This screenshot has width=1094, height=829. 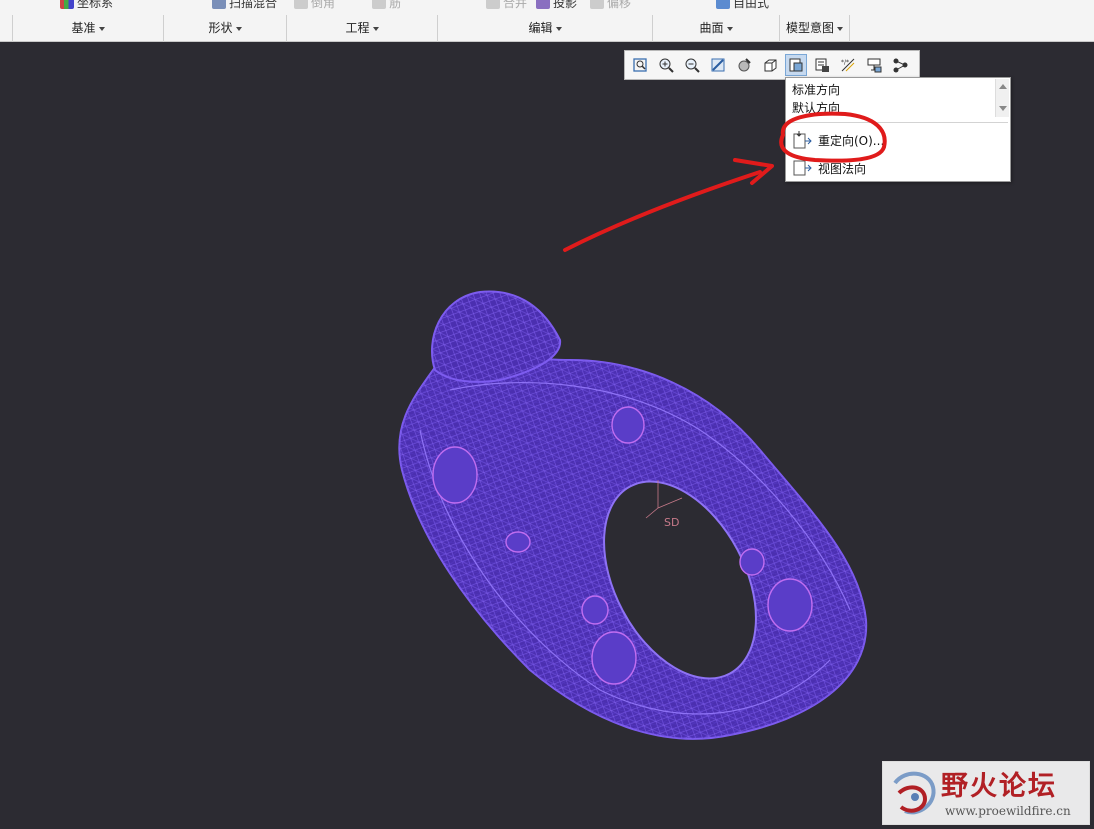 What do you see at coordinates (301, 4) in the screenshot?
I see `round-icon` at bounding box center [301, 4].